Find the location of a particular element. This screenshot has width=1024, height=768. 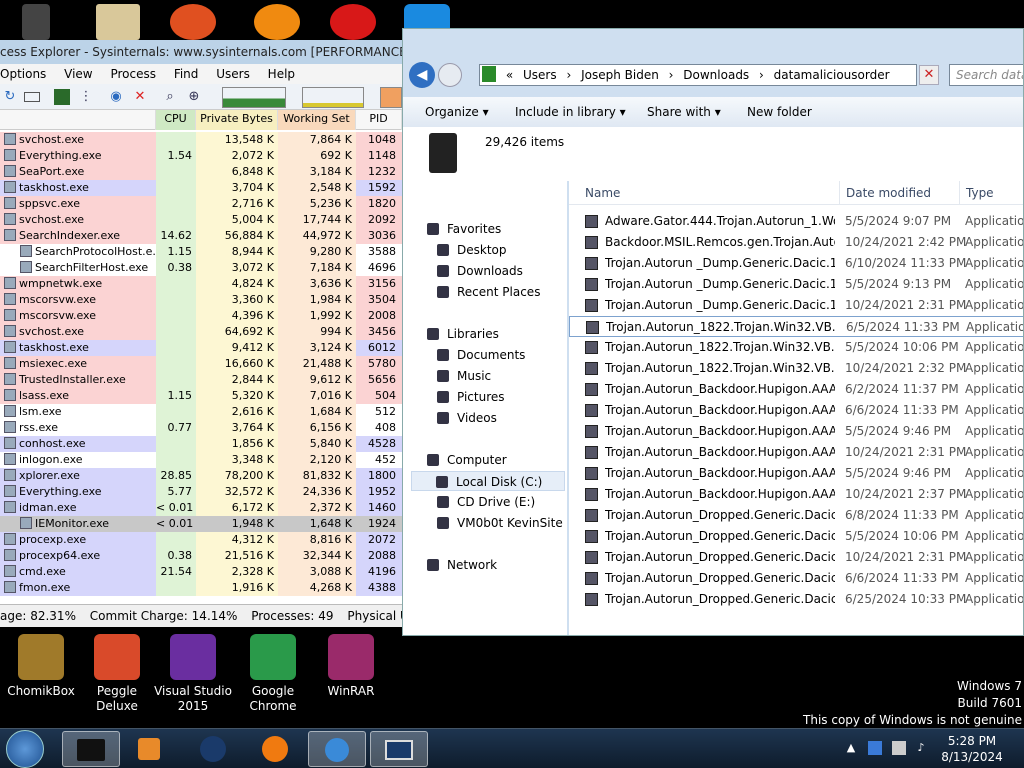

nav-cd-drive: CD Drive (E:) is located at coordinates (486, 502).